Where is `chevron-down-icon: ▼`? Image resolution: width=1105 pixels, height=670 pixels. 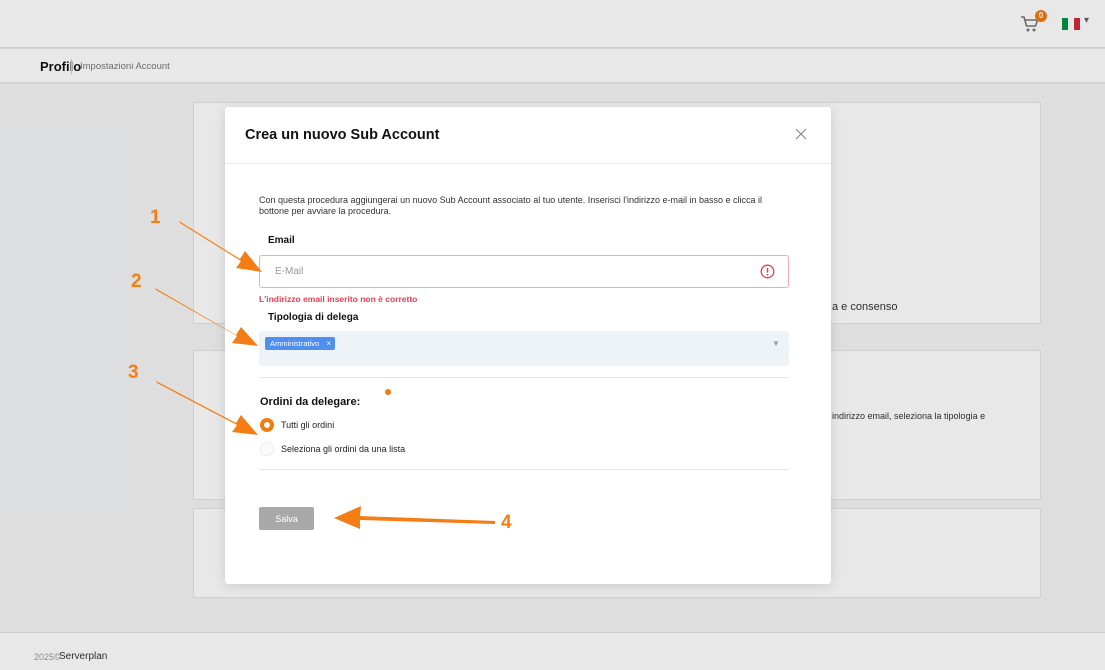
chevron-down-icon: ▼ is located at coordinates (776, 343).